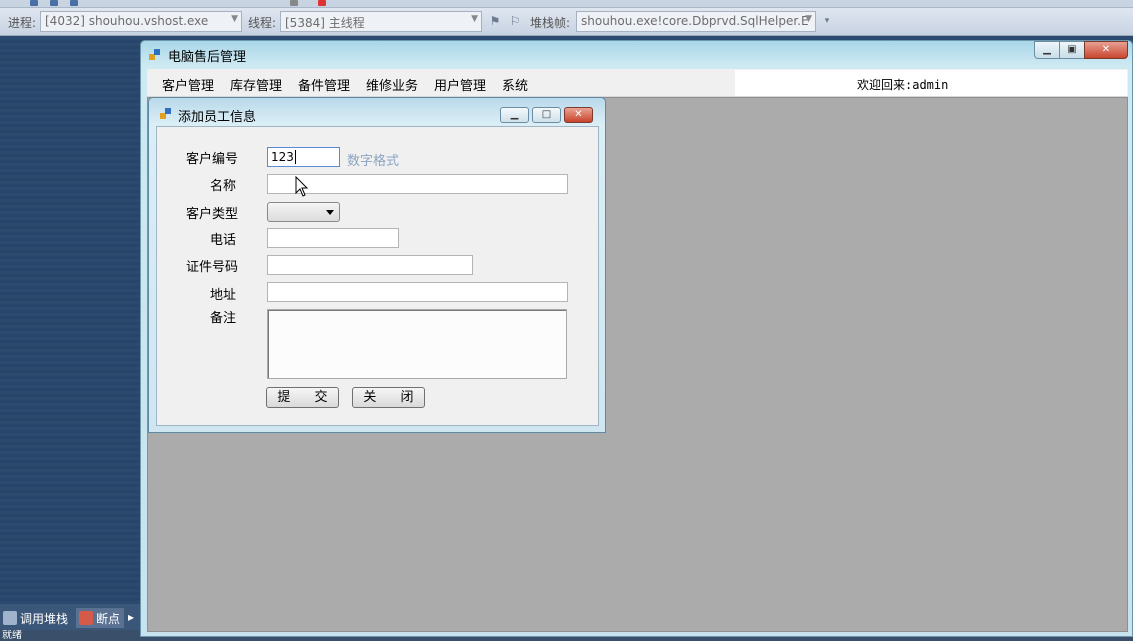 This screenshot has width=1133, height=641. I want to click on stackframe-combo: shouhou.exe!core.Dbprvd.SqlHelper.E ▼, so click(696, 21).